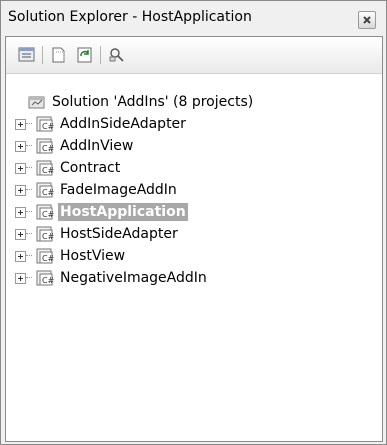 Image resolution: width=387 pixels, height=445 pixels. I want to click on tree-item-label: AddInView, so click(97, 146).